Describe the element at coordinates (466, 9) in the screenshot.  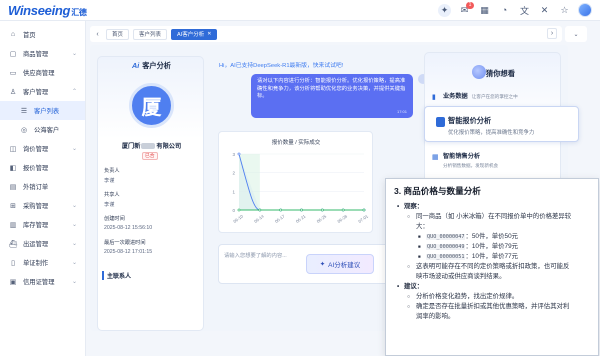
I see `mail-icon: ✉ 1` at that location.